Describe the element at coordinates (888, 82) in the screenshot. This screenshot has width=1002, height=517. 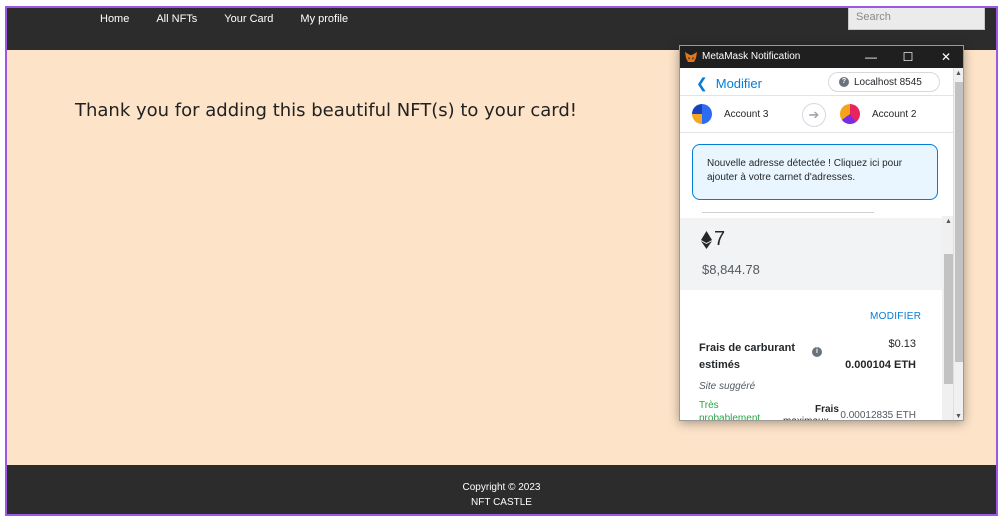
I see `network-name: Localhost 8545` at that location.